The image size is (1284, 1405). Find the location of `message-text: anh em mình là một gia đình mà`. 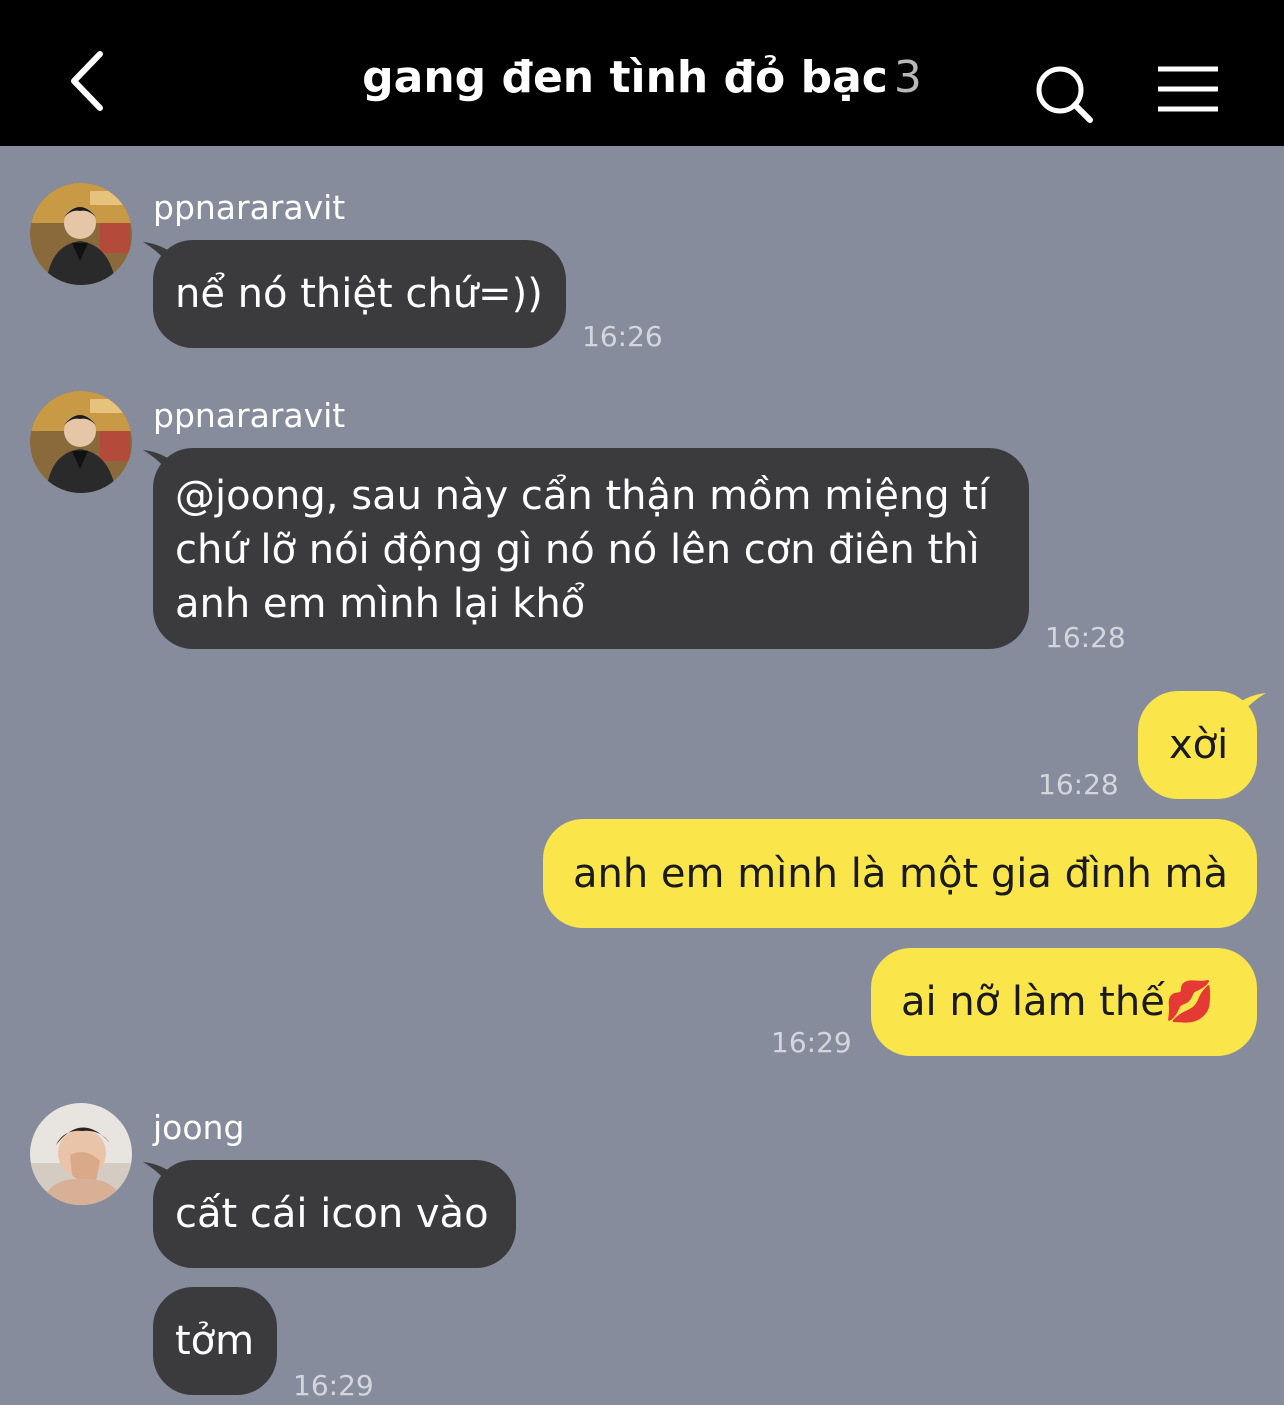

message-text: anh em mình là một gia đình mà is located at coordinates (901, 874).